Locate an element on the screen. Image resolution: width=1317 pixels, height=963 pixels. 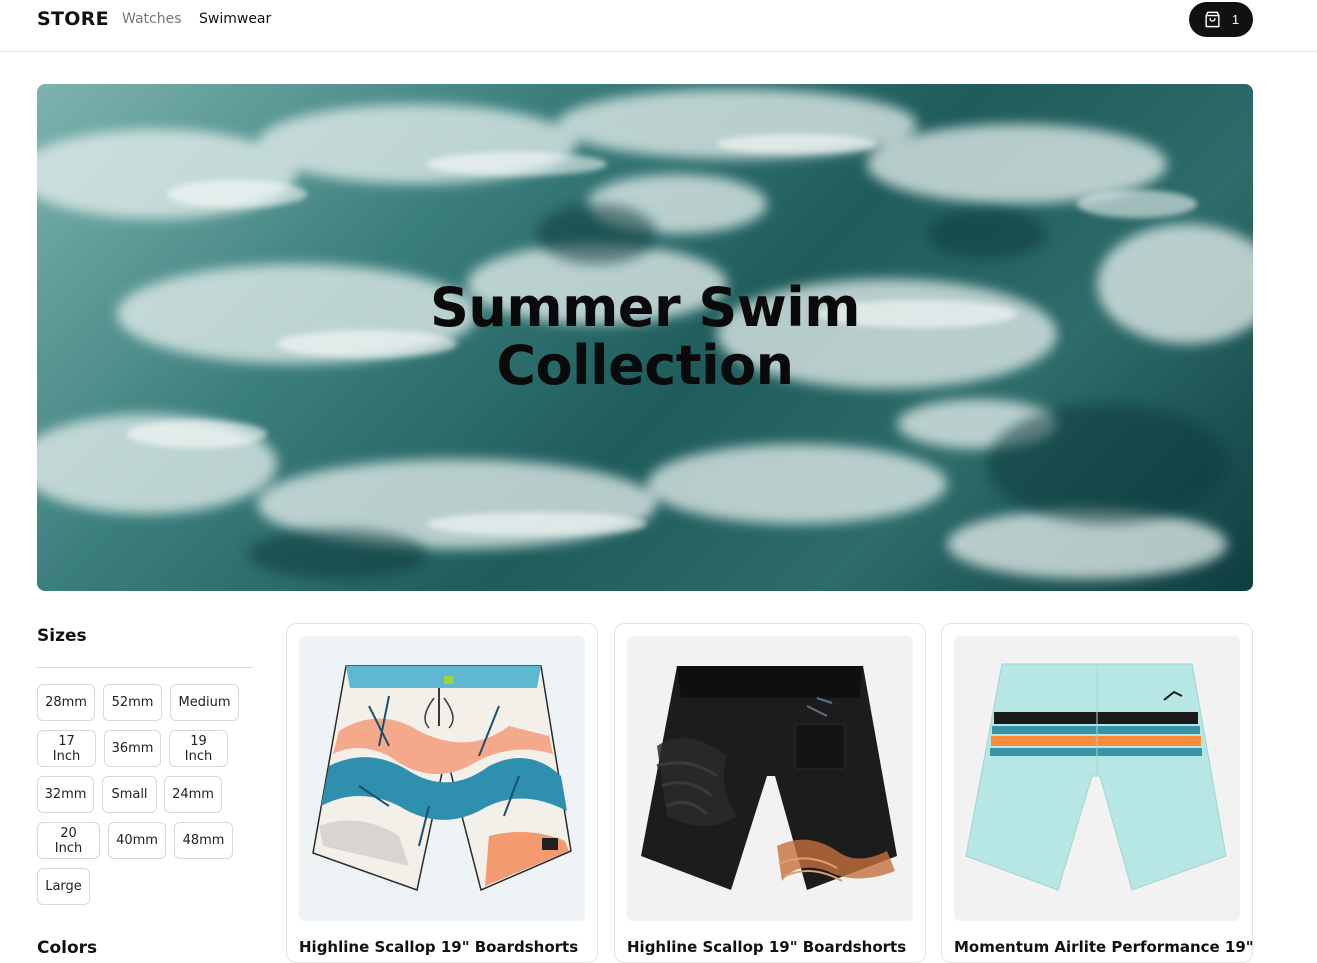
hero-title-line2: Collection is located at coordinates (645, 365).